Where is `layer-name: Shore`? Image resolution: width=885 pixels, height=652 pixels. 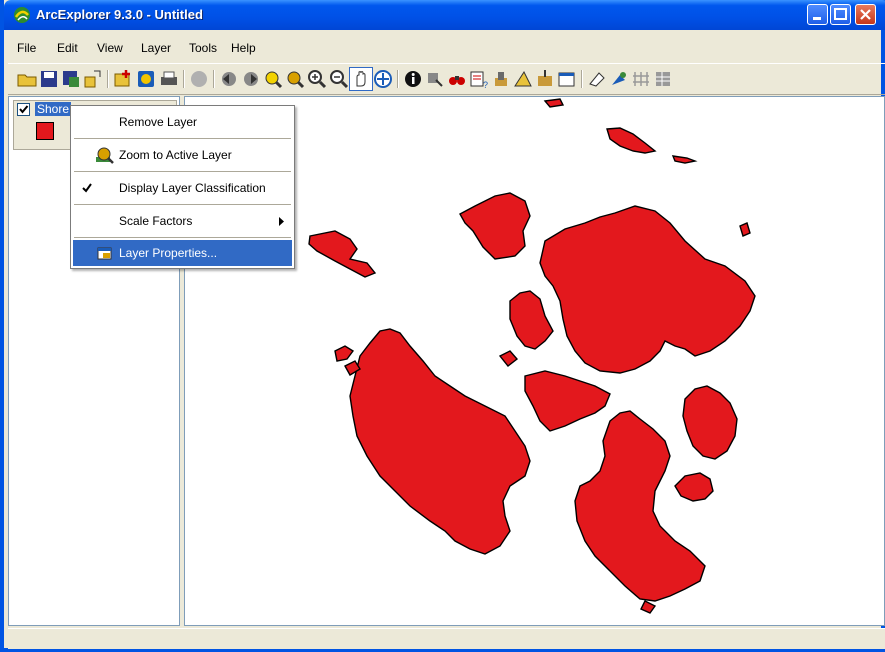
layer-name: Shore is located at coordinates (53, 109).